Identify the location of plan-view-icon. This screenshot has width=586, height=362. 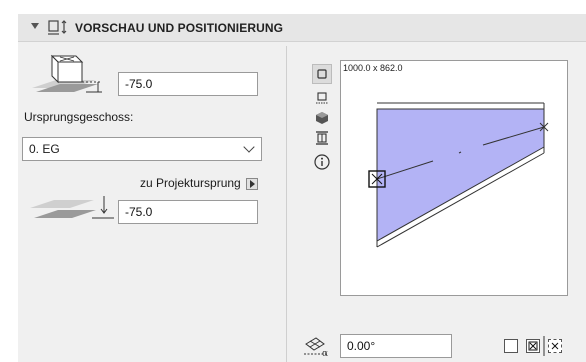
(322, 74).